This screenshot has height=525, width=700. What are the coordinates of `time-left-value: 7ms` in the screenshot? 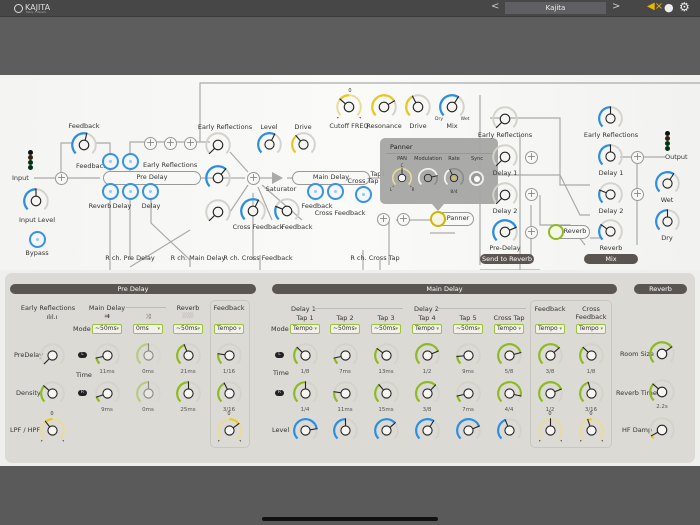 It's located at (345, 372).